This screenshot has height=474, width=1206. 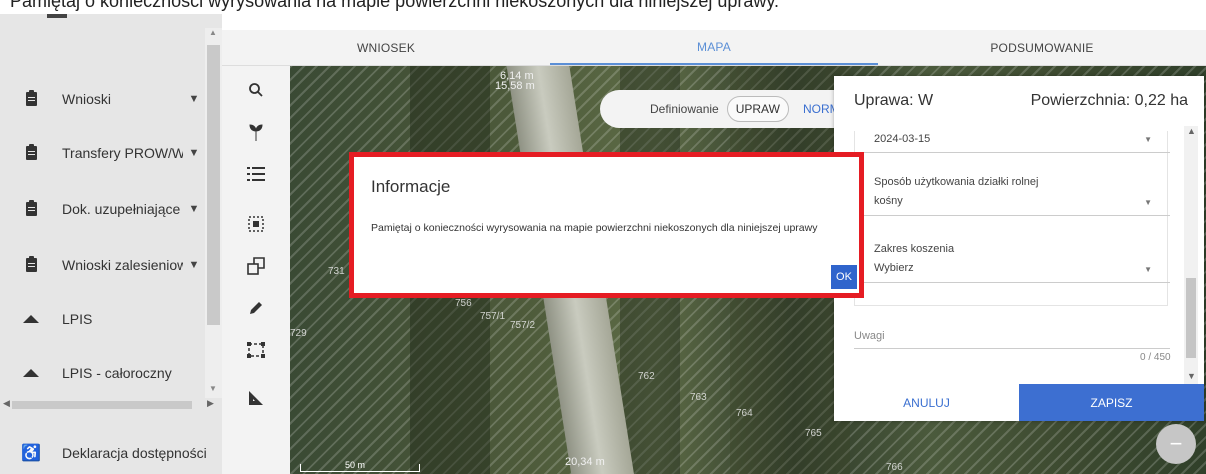 I want to click on map-toolbar, so click(x=256, y=270).